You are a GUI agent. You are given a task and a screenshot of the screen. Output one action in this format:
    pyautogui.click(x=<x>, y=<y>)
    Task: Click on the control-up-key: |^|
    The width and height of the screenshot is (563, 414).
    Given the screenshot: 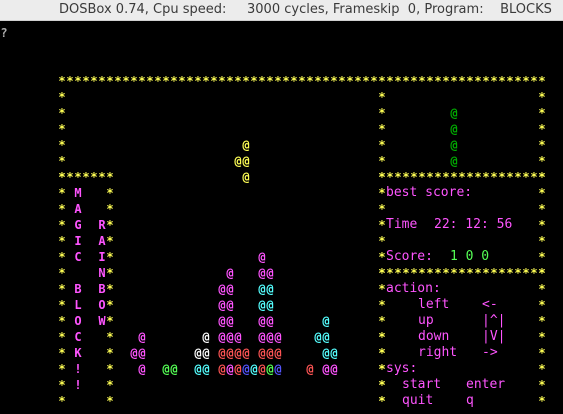 What is the action you would take?
    pyautogui.click(x=494, y=320)
    